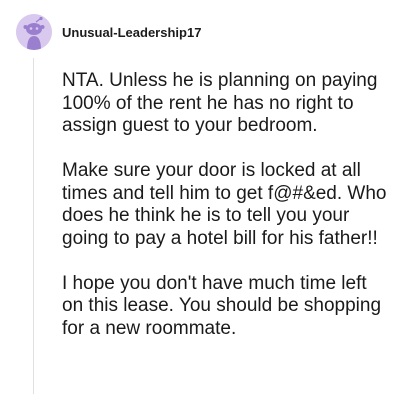 The height and width of the screenshot is (409, 400). I want to click on comment-header: Unusual-Leadership17, so click(108, 32).